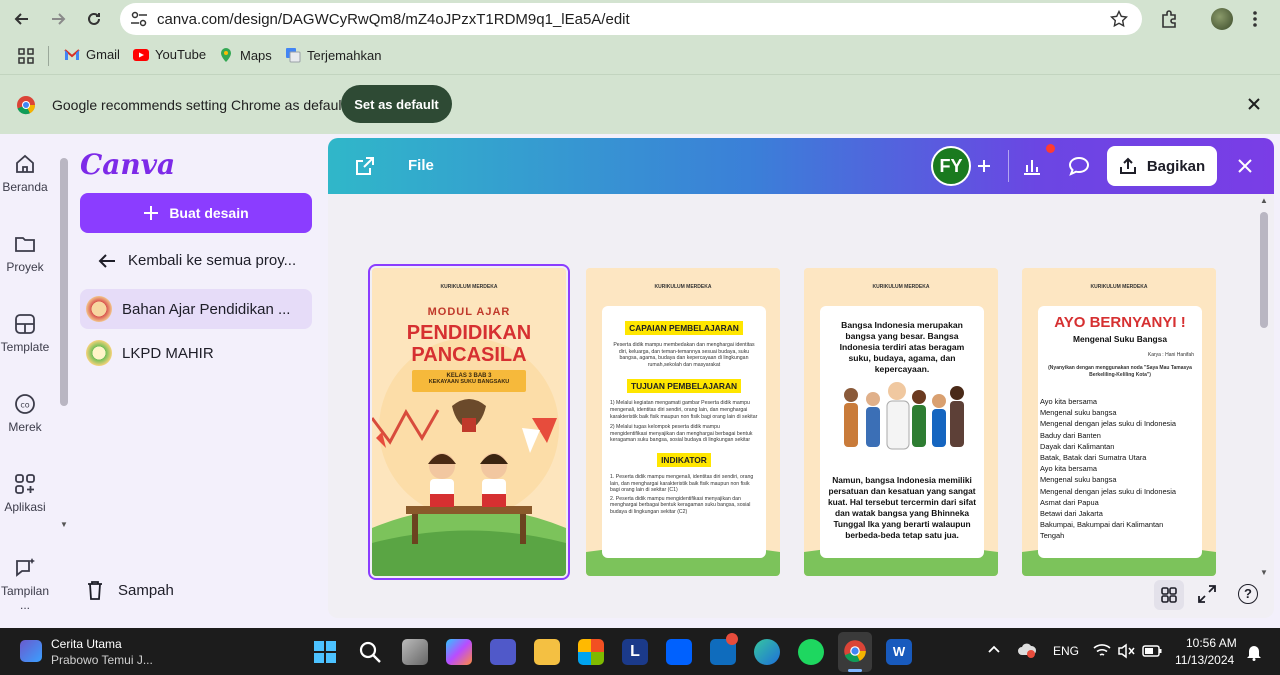 This screenshot has width=1280, height=675. Describe the element at coordinates (855, 652) in the screenshot. I see `chrome-taskbar-button` at that location.